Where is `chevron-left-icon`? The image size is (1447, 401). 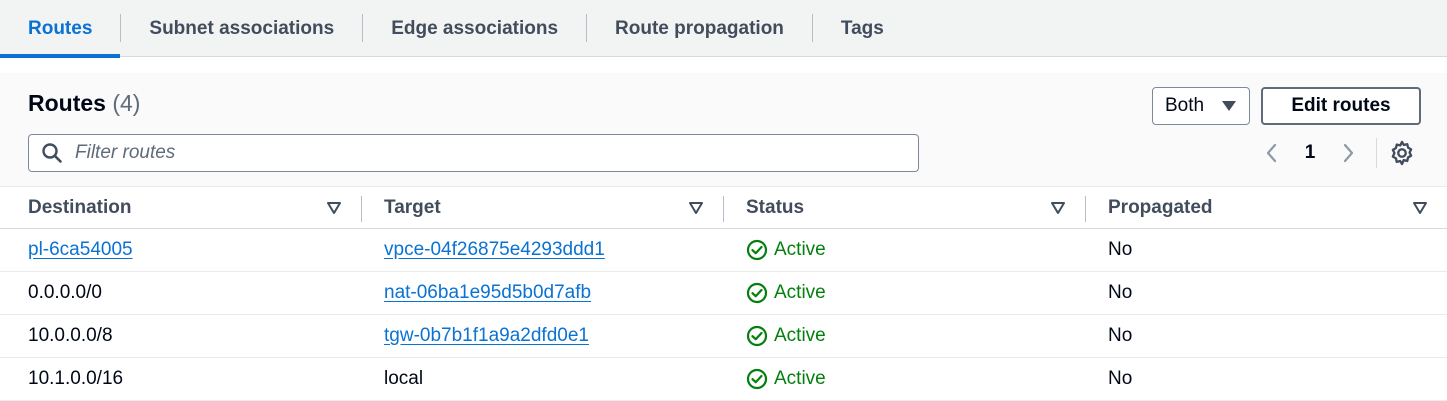 chevron-left-icon is located at coordinates (1271, 153).